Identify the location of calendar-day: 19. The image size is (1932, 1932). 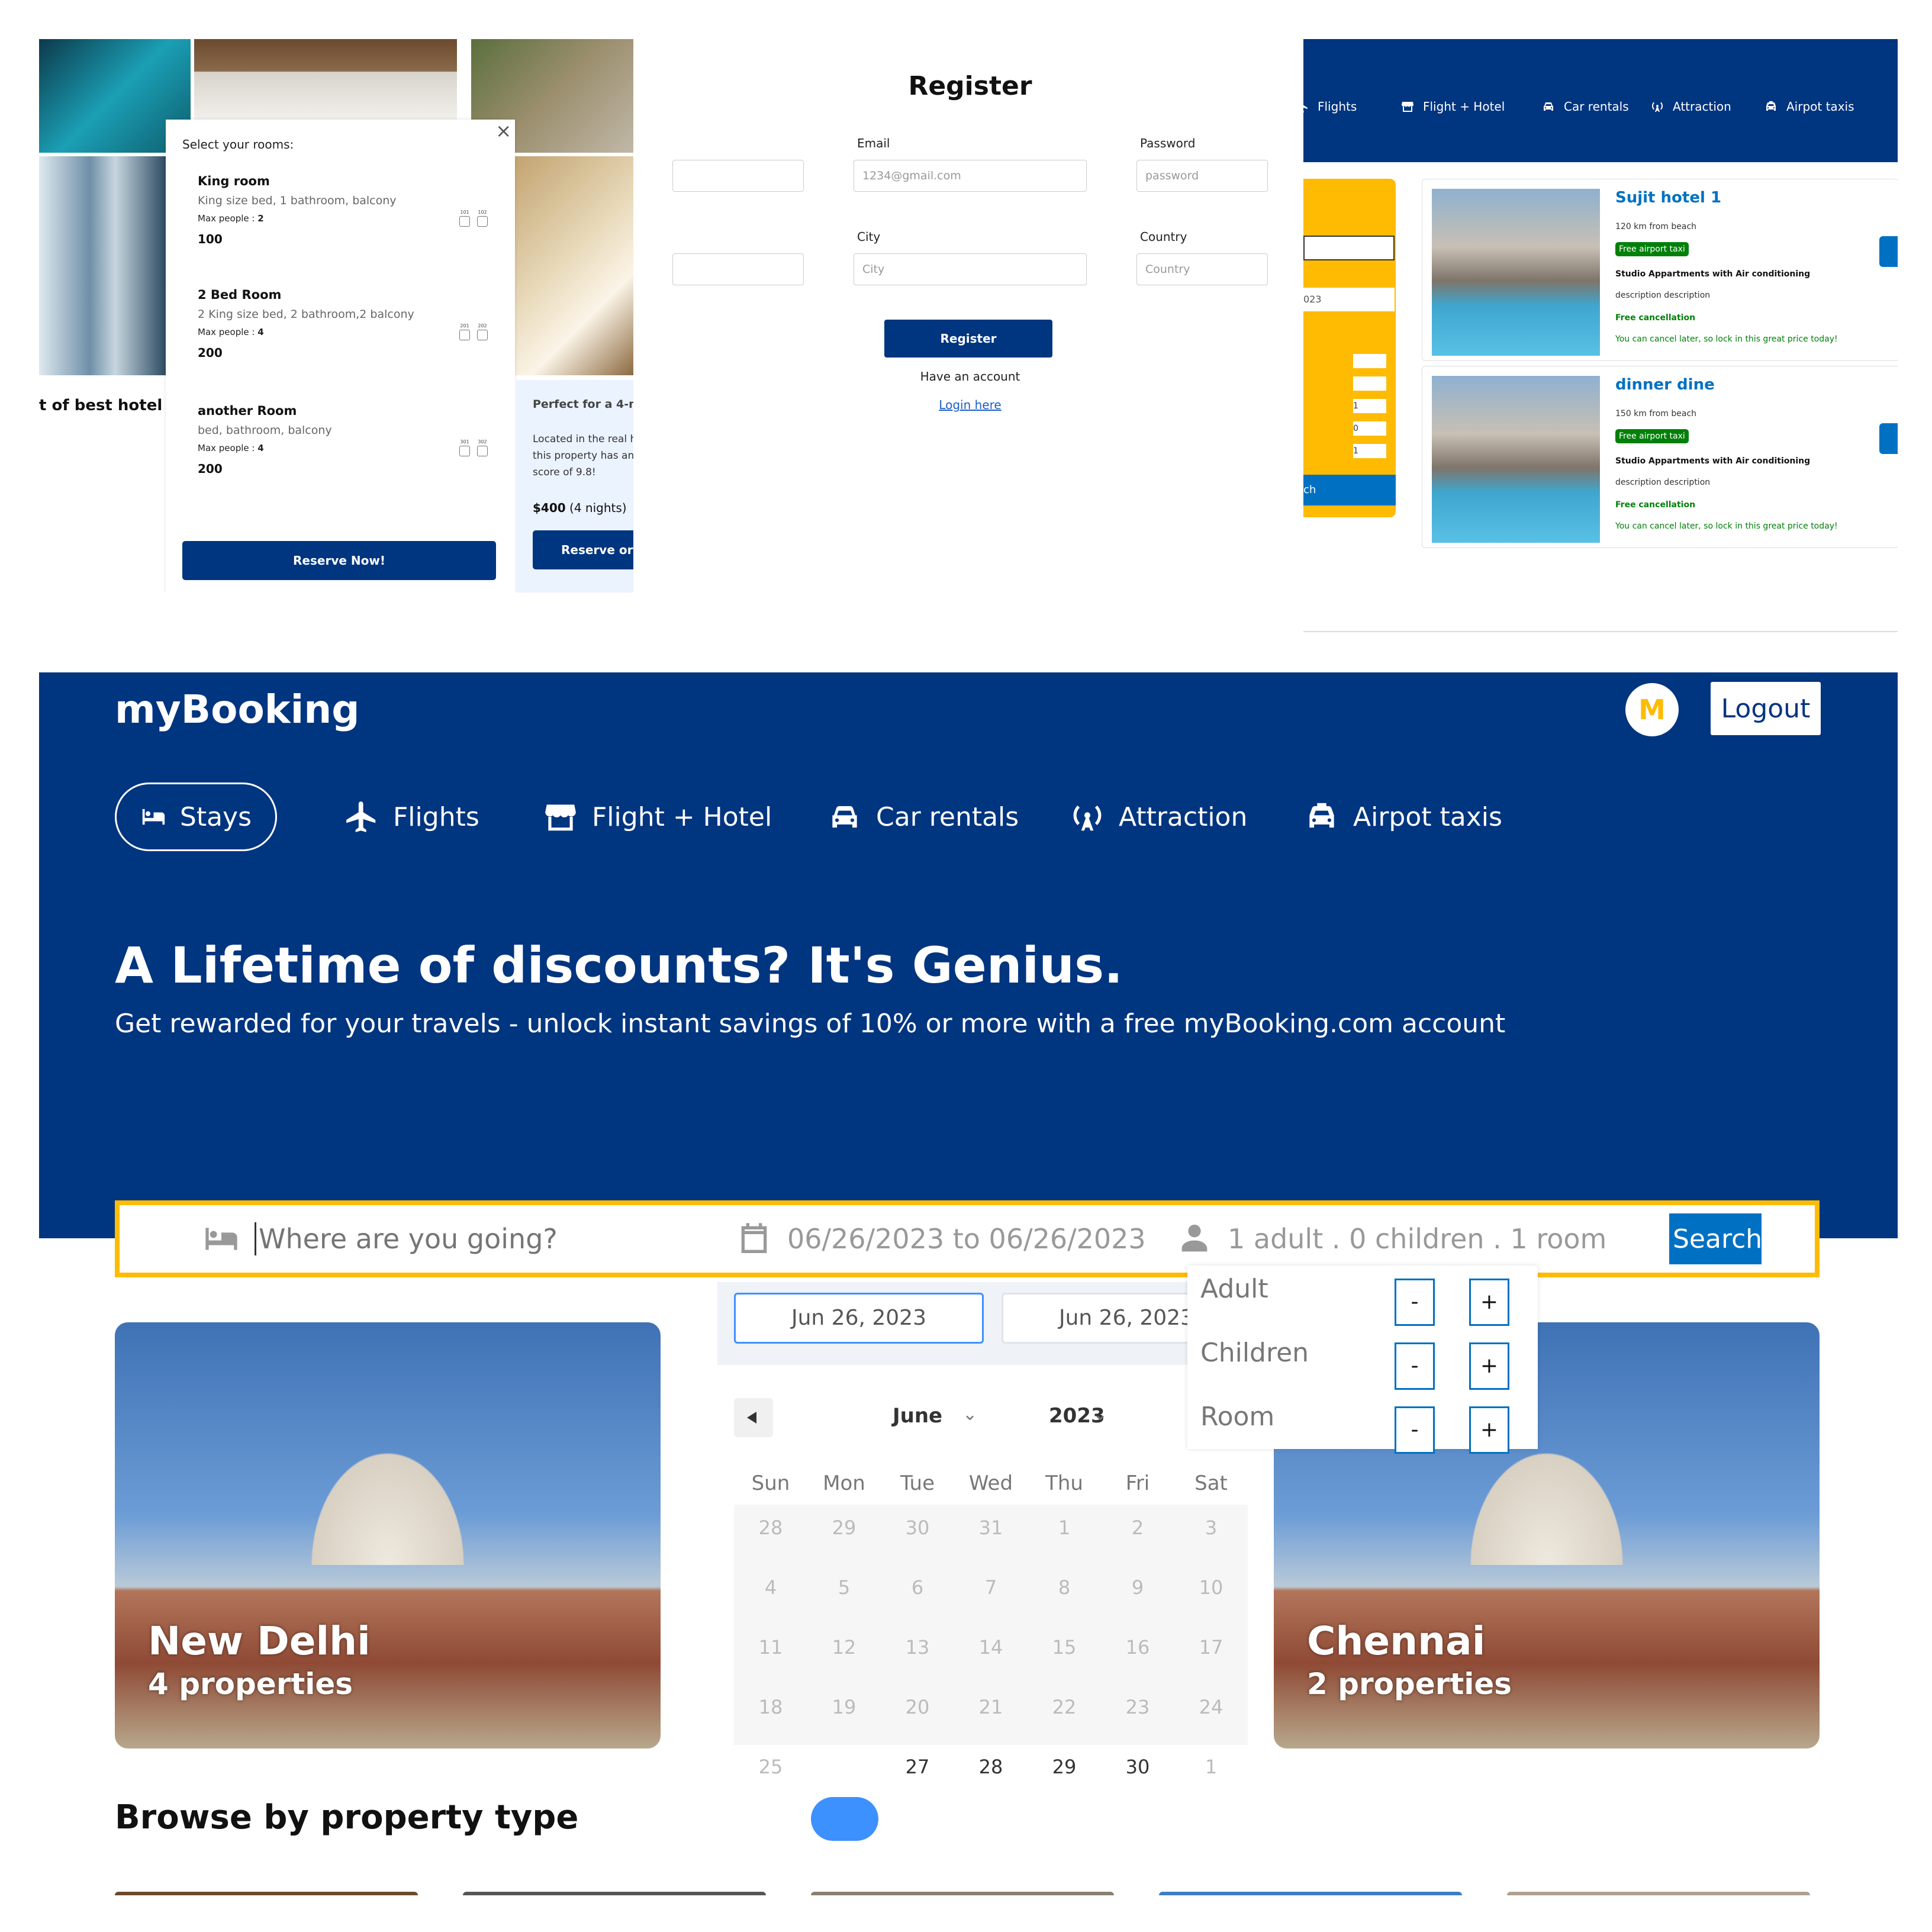
(844, 1707).